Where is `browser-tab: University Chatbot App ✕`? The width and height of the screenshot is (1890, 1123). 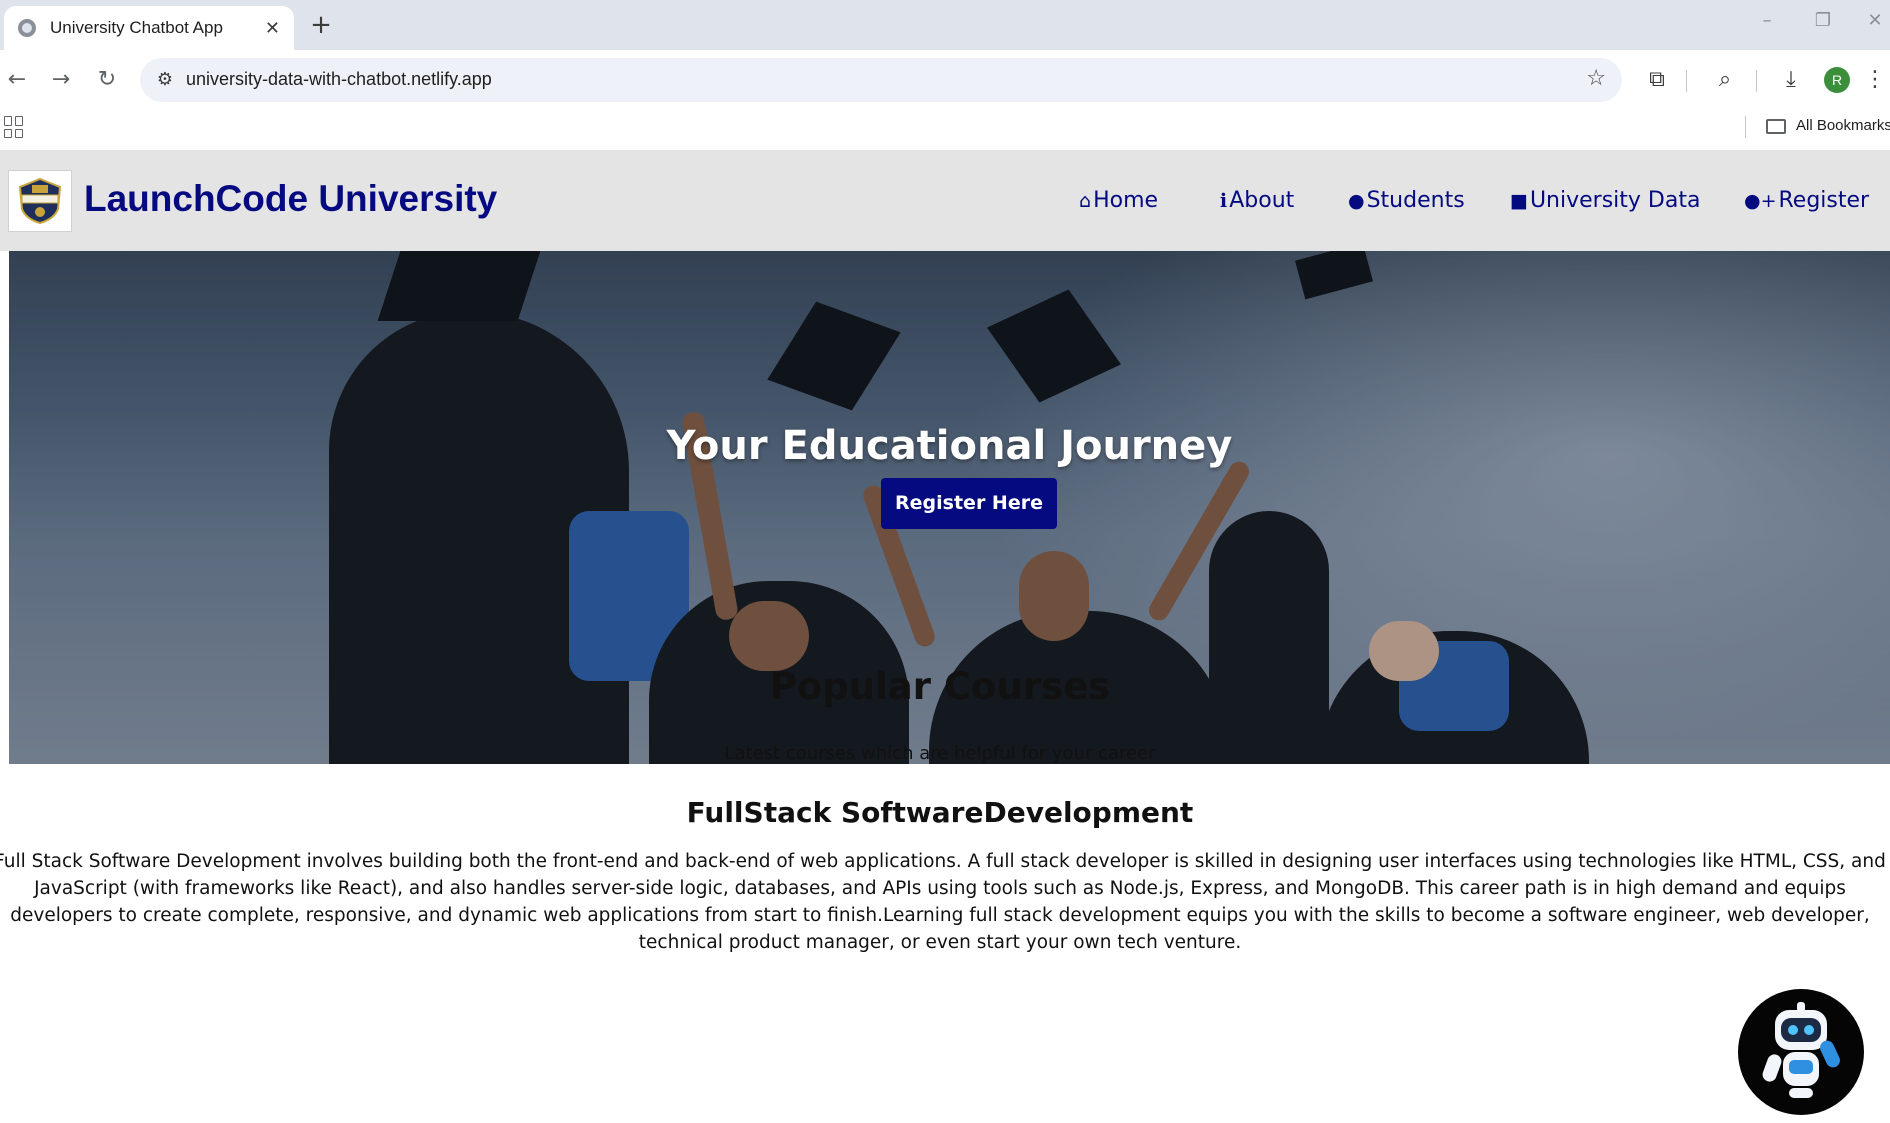 browser-tab: University Chatbot App ✕ is located at coordinates (149, 28).